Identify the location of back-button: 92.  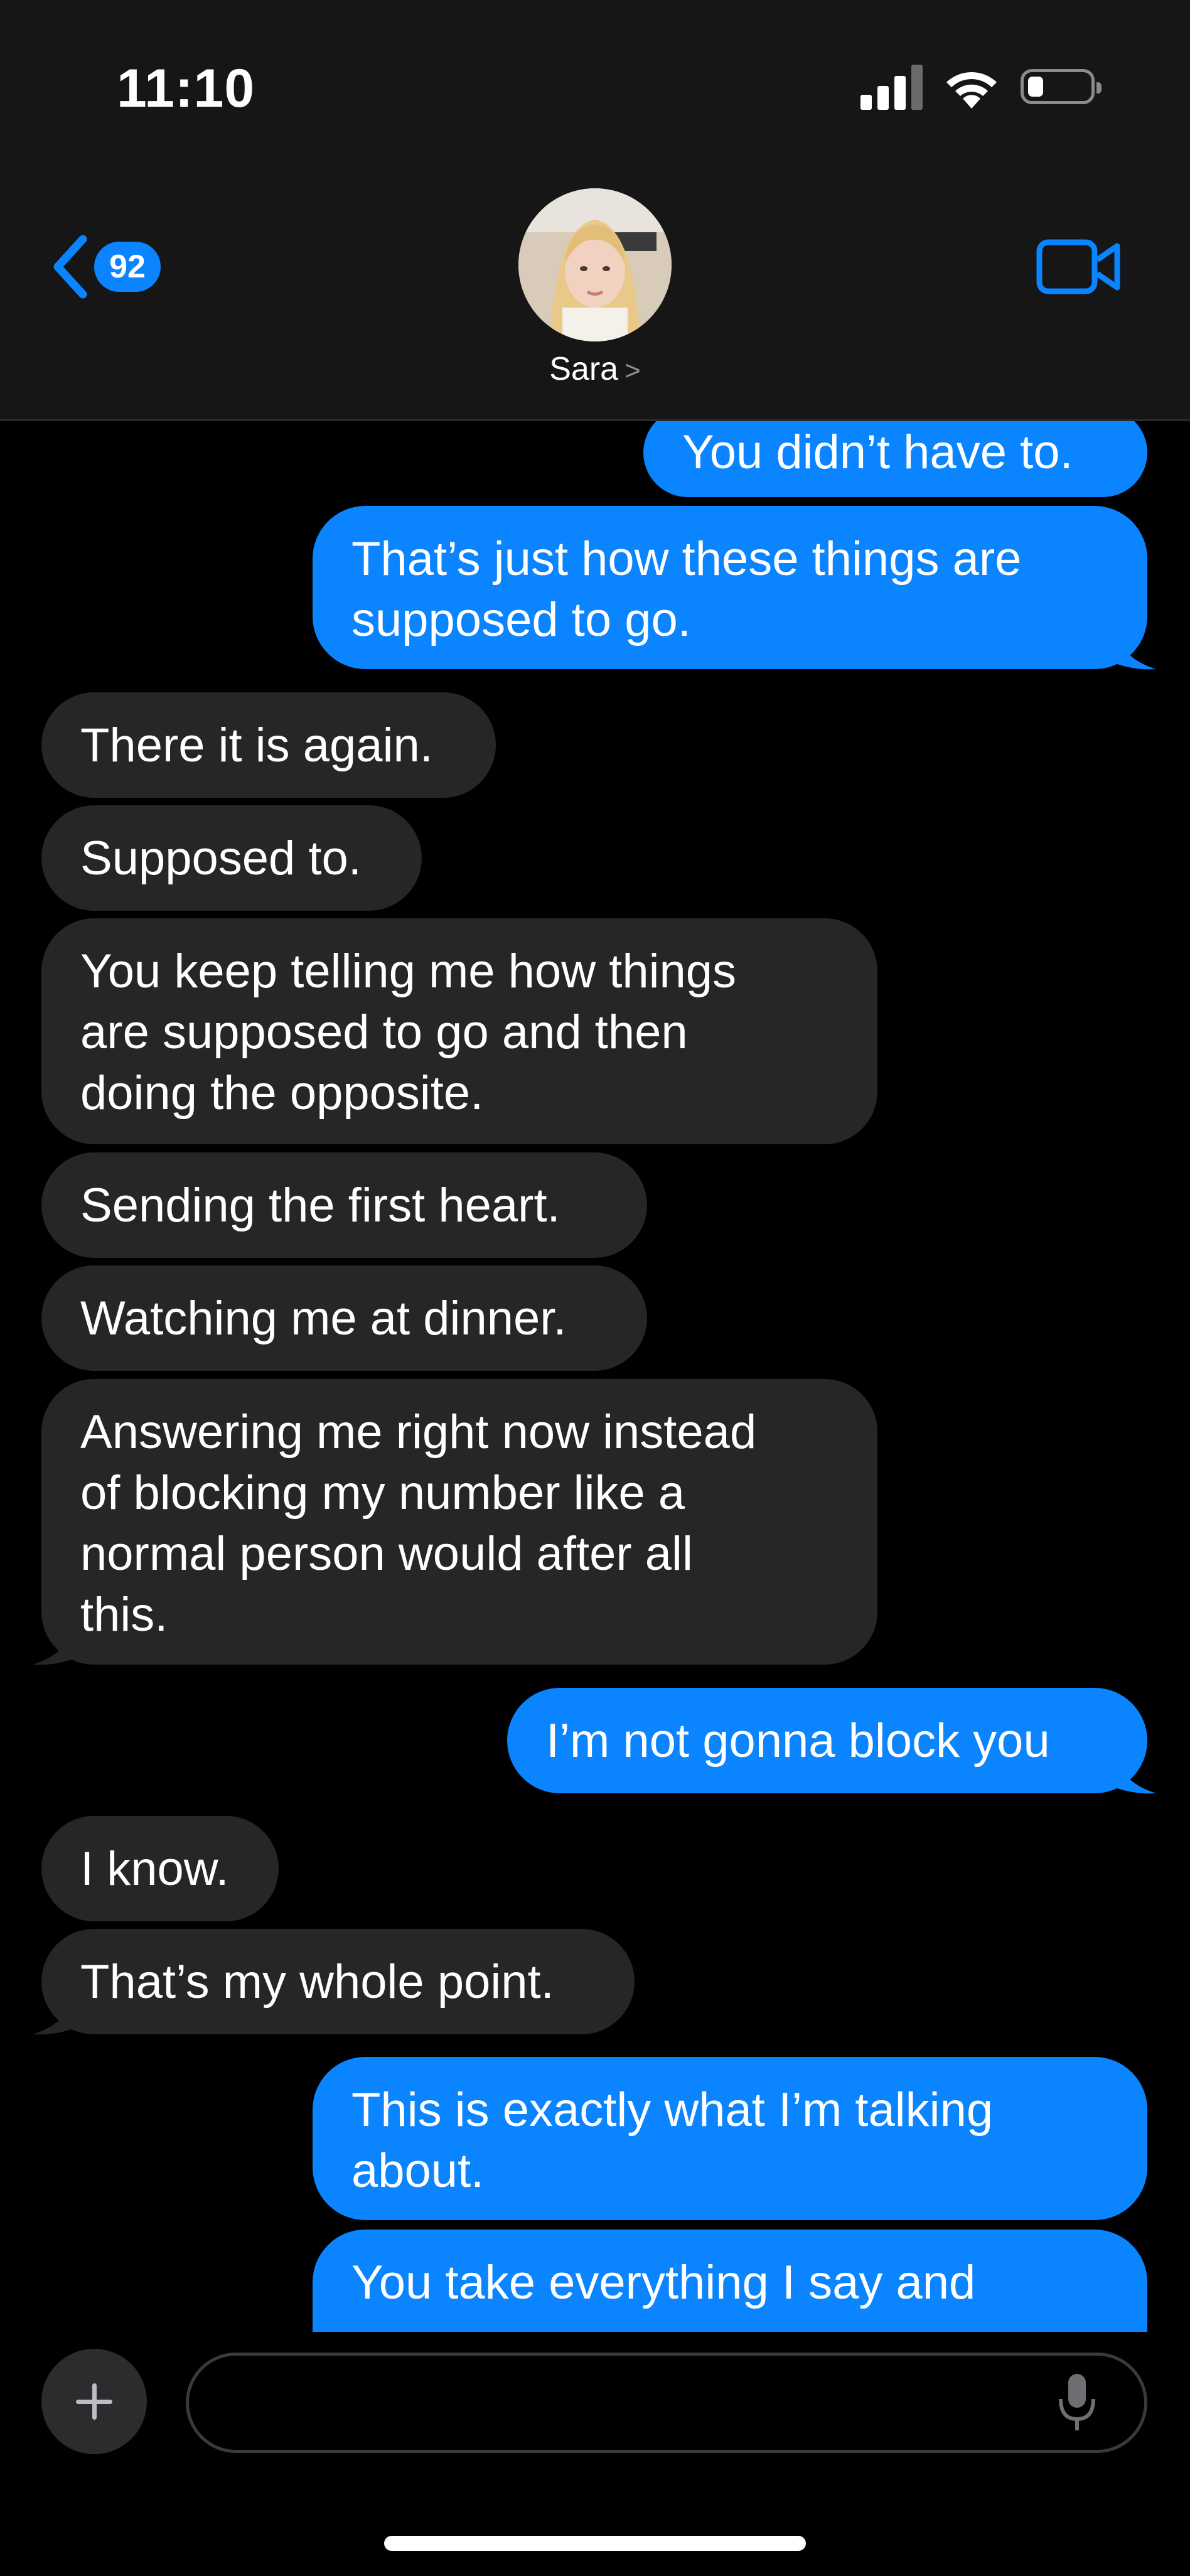
(105, 267).